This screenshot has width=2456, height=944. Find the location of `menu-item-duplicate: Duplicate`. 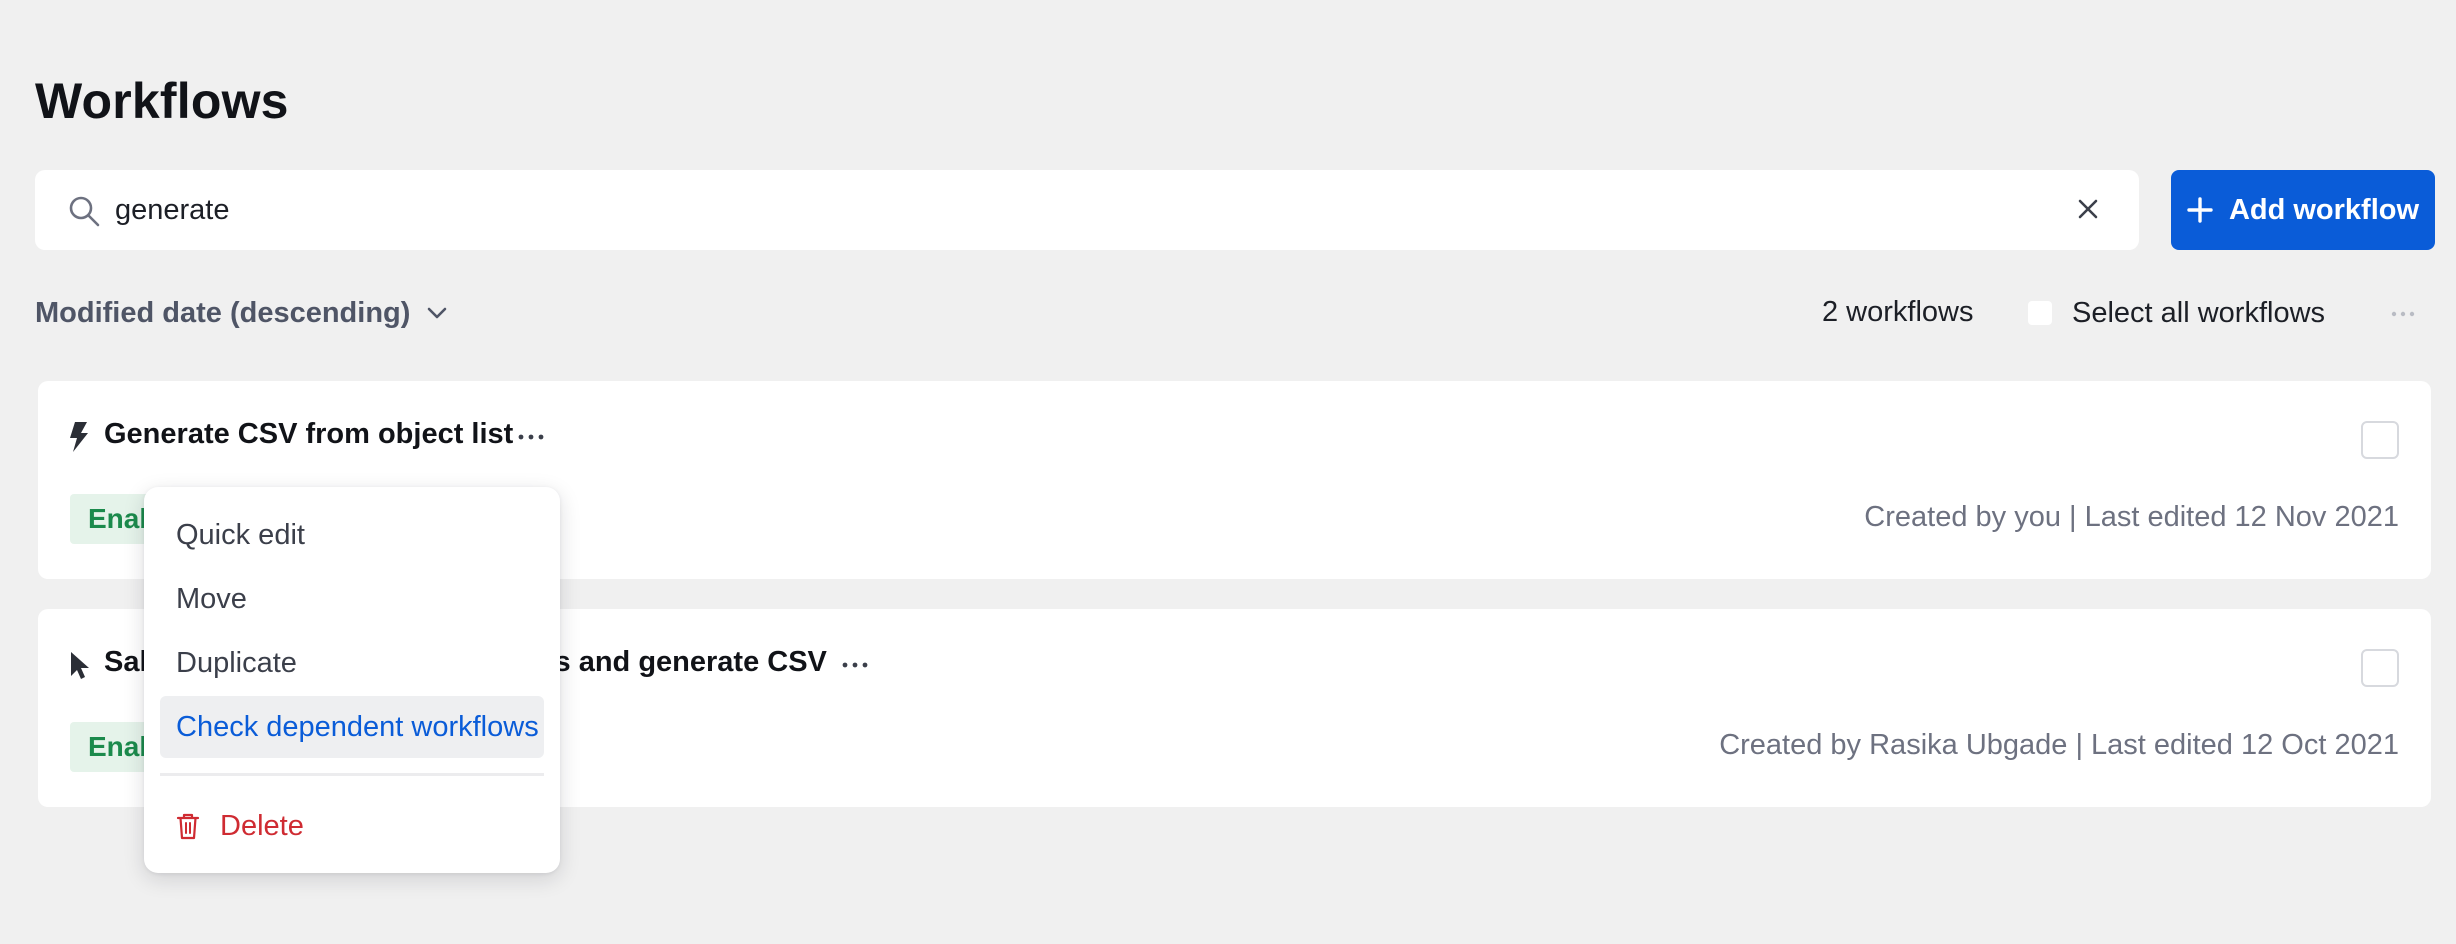

menu-item-duplicate: Duplicate is located at coordinates (352, 663).